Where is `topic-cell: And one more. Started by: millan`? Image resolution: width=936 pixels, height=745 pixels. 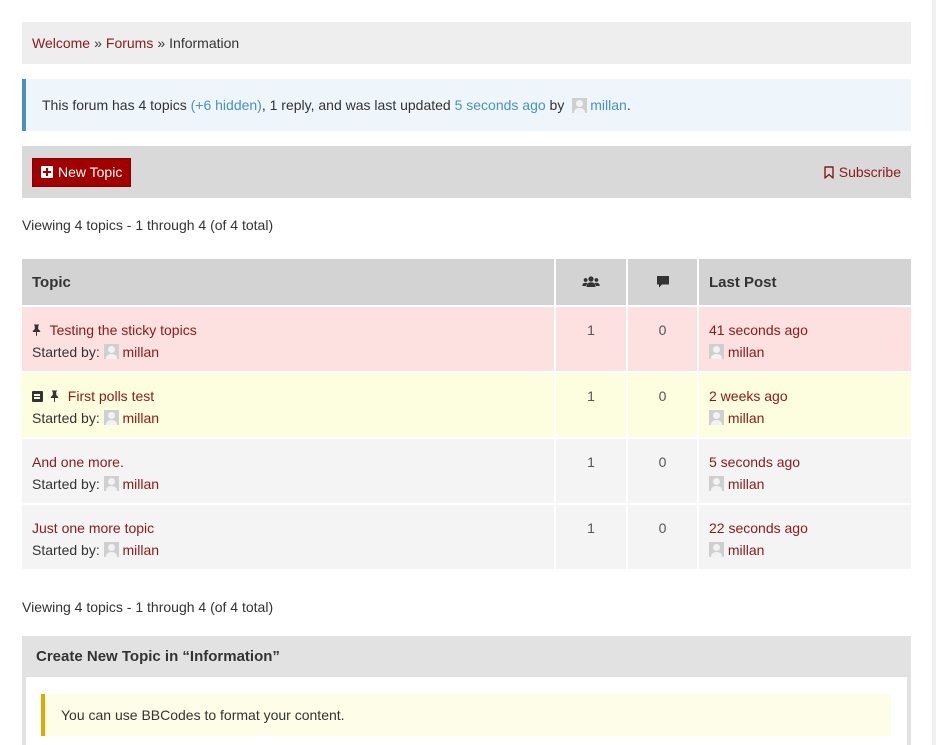 topic-cell: And one more. Started by: millan is located at coordinates (289, 471).